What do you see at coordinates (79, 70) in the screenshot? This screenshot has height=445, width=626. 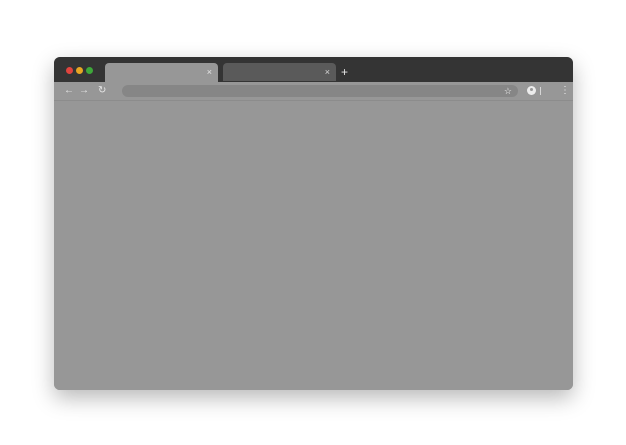 I see `minimize-window-button` at bounding box center [79, 70].